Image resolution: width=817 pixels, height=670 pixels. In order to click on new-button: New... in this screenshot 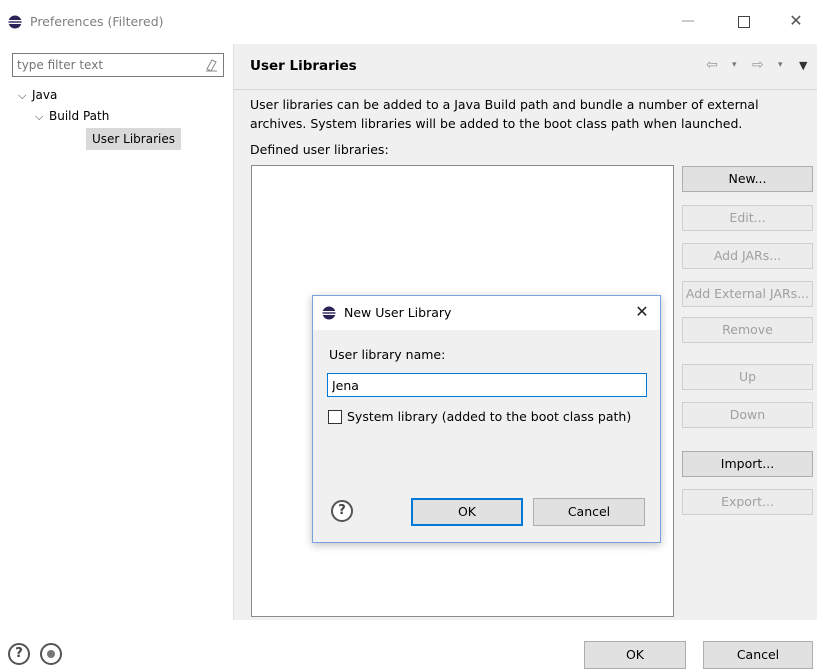, I will do `click(747, 179)`.